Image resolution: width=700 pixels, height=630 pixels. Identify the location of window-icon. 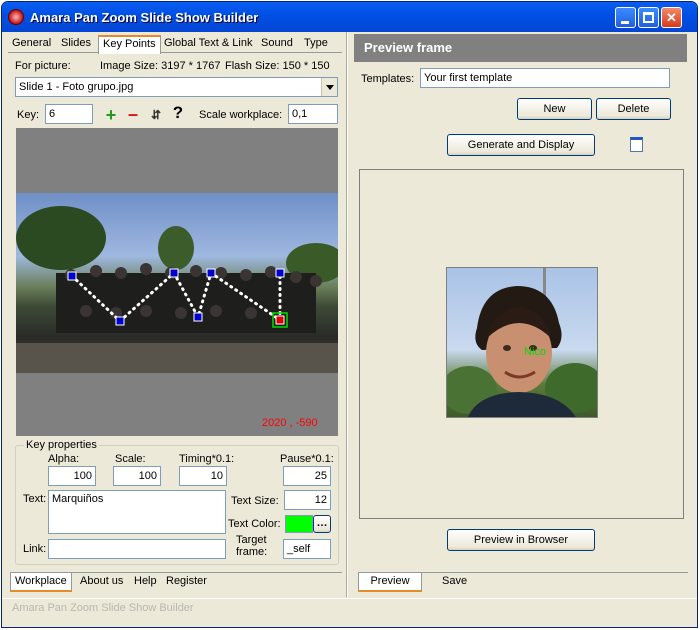
(636, 144).